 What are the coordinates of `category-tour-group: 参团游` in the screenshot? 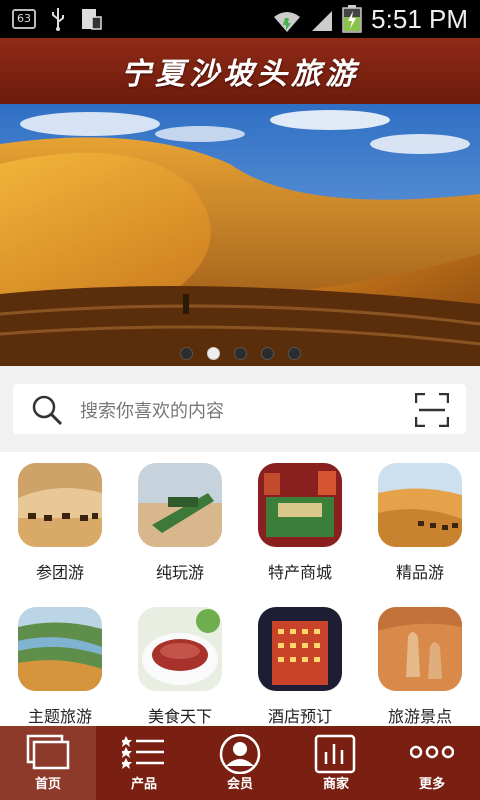 It's located at (60, 523).